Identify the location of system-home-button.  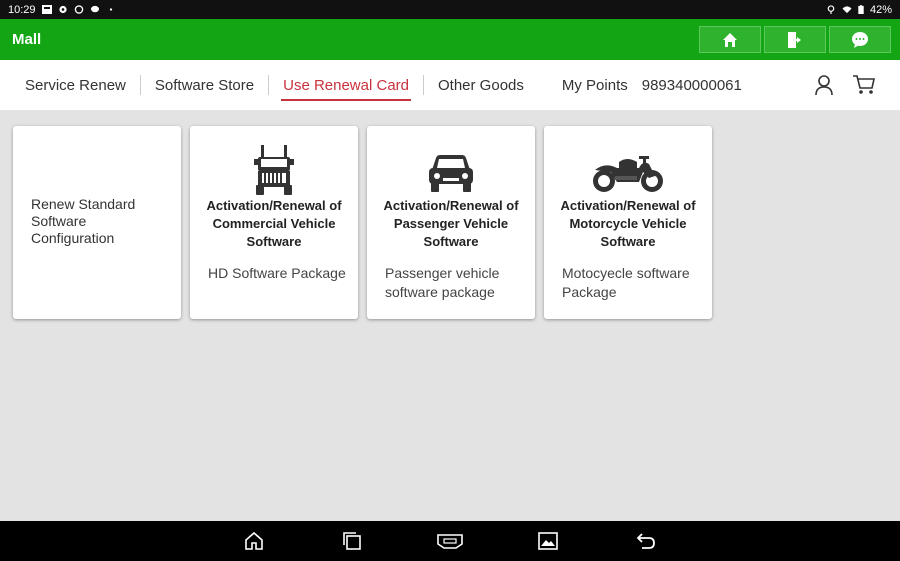
(254, 541).